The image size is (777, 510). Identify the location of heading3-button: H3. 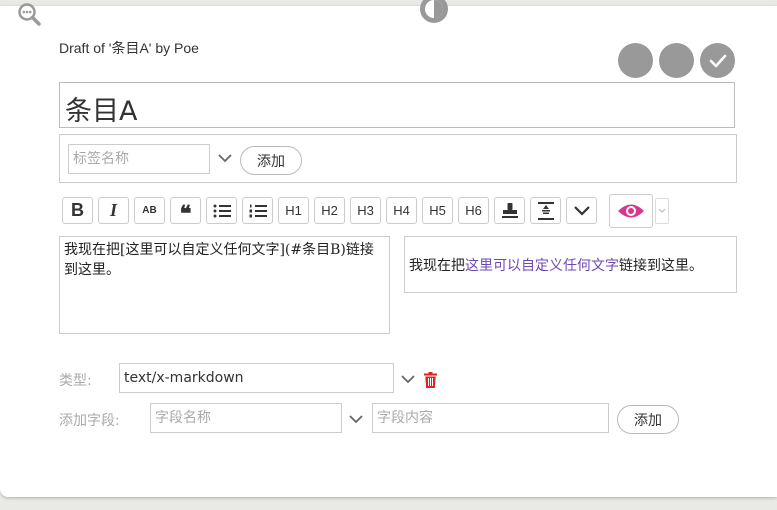
(365, 210).